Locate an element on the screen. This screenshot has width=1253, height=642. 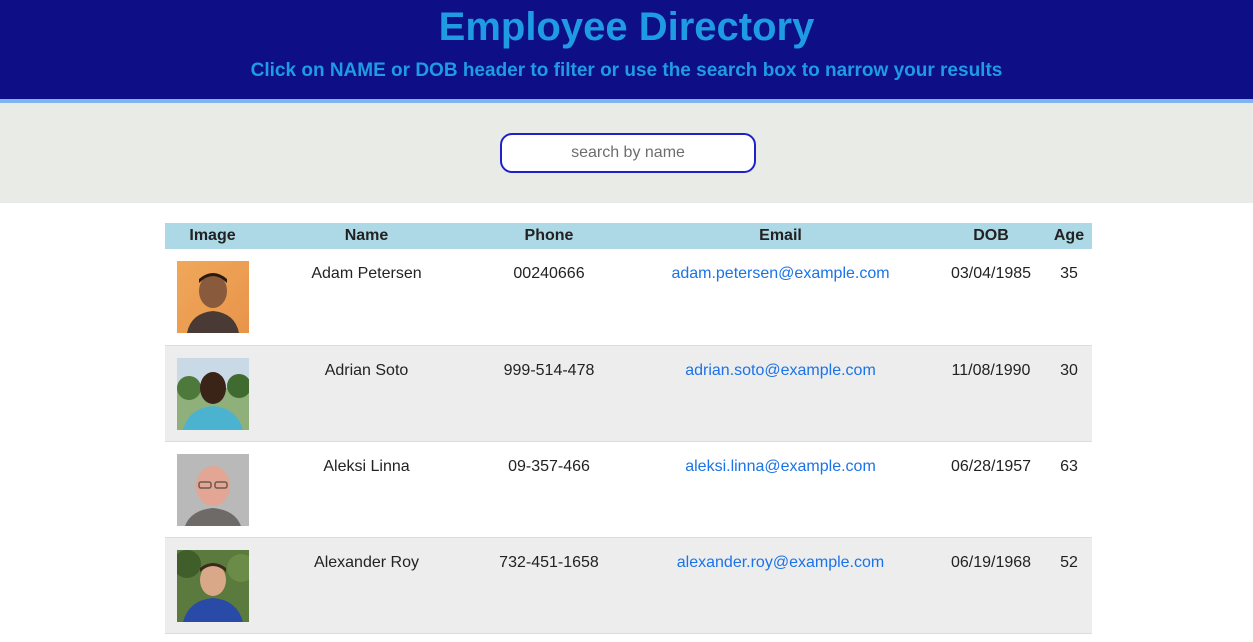
employee-email-link: alexander.roy@example.com is located at coordinates (780, 562).